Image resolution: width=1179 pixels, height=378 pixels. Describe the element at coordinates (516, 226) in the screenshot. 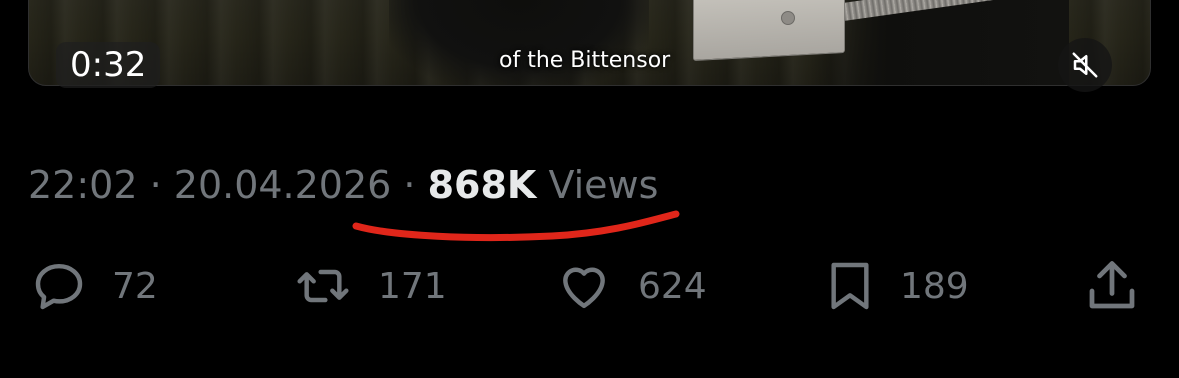

I see `red-underline-annotation` at that location.